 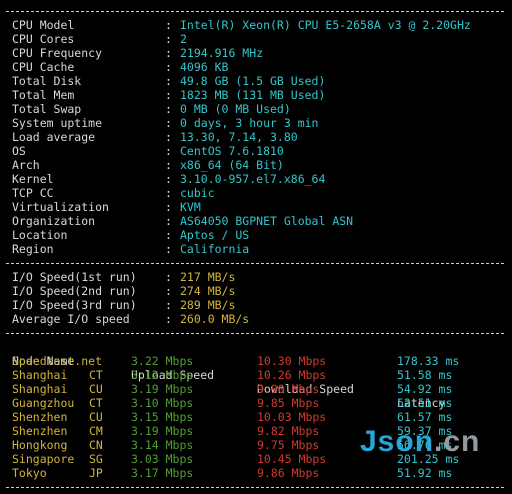 What do you see at coordinates (256, 67) in the screenshot?
I see `system-info-row: CPU Cache:4096 KB` at bounding box center [256, 67].